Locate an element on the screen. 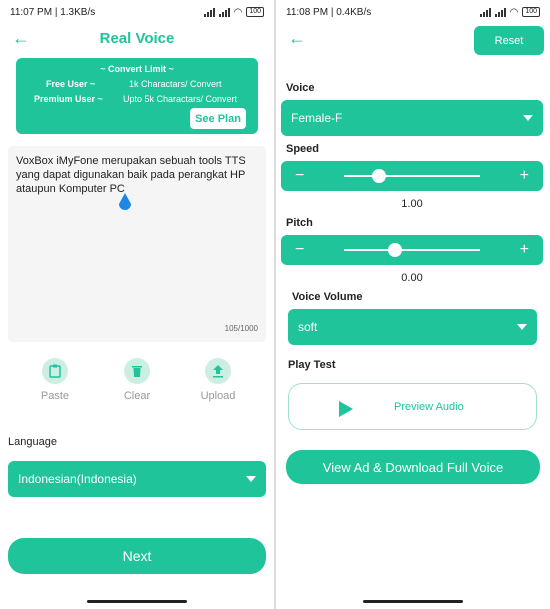 The image size is (550, 609). pitch-label: Pitch is located at coordinates (299, 223).